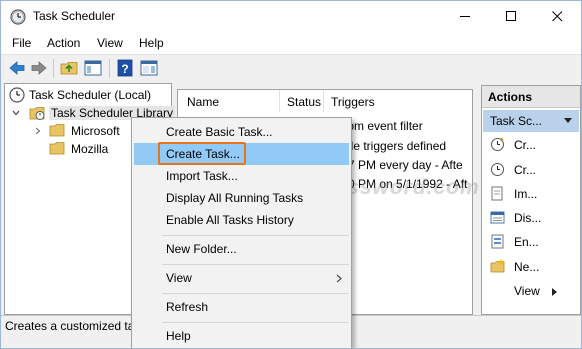 This screenshot has height=349, width=582. What do you see at coordinates (291, 43) in the screenshot?
I see `menu-bar: File Action View Help` at bounding box center [291, 43].